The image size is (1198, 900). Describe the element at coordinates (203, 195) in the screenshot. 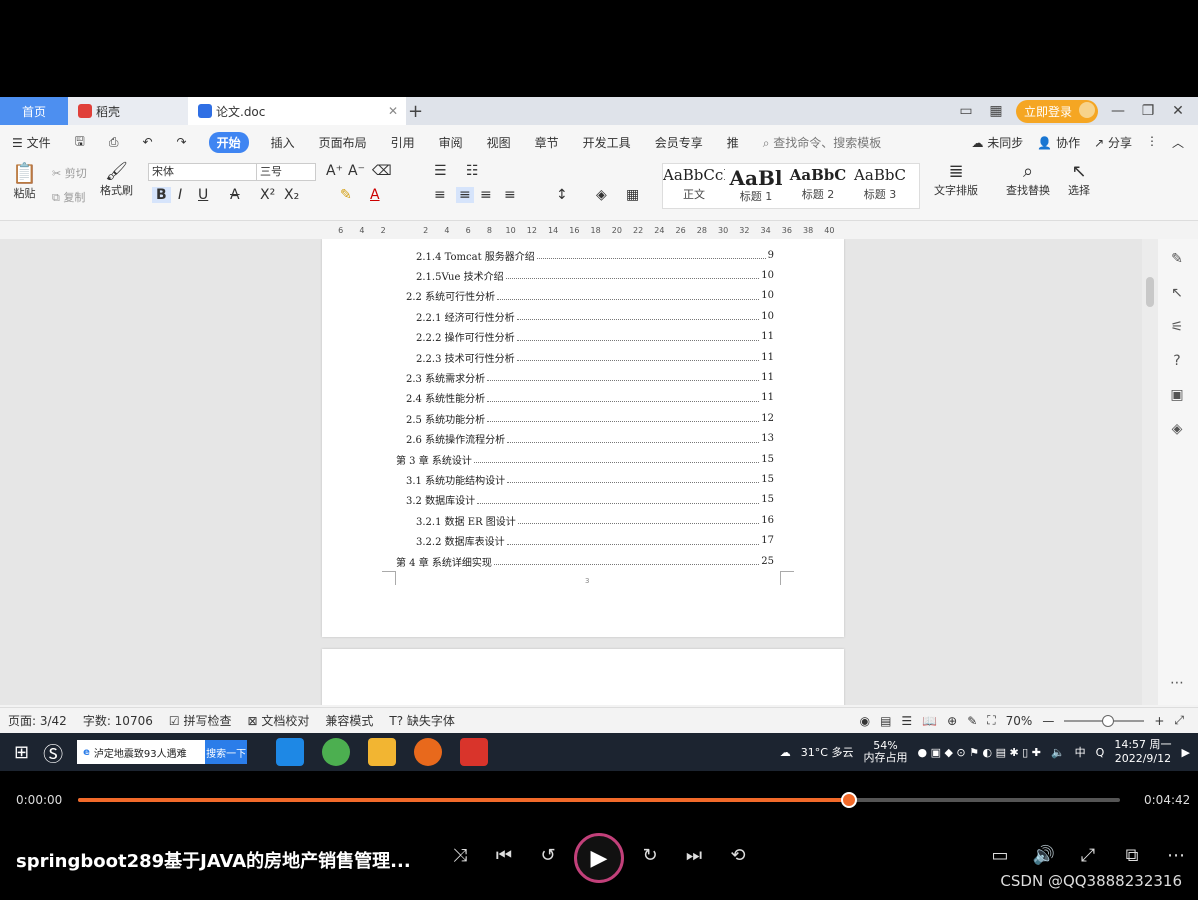

I see `underline-icon: U` at that location.